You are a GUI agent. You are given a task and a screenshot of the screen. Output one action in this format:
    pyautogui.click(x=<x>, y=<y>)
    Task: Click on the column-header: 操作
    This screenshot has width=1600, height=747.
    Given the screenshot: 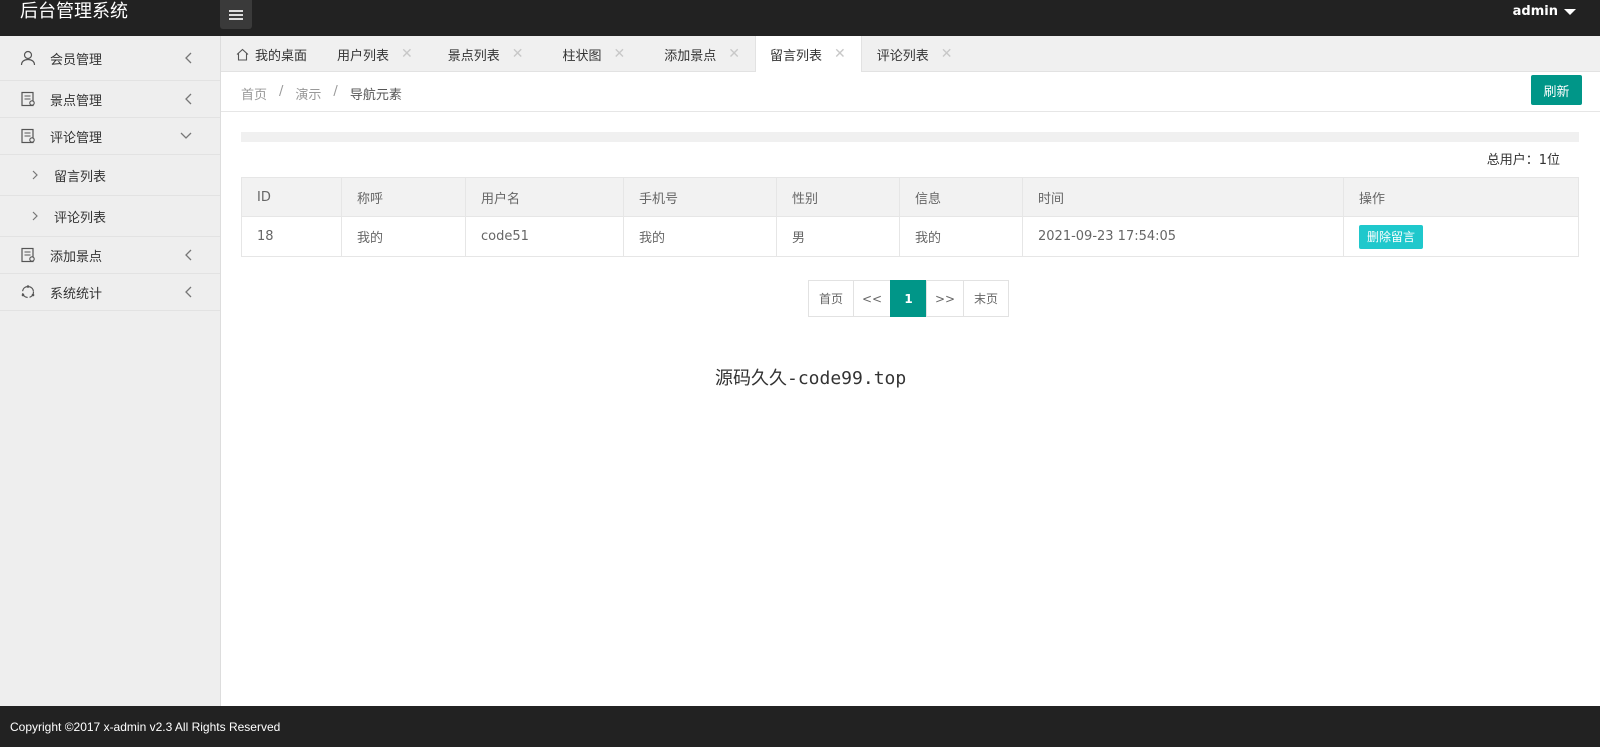 What is the action you would take?
    pyautogui.click(x=1461, y=197)
    